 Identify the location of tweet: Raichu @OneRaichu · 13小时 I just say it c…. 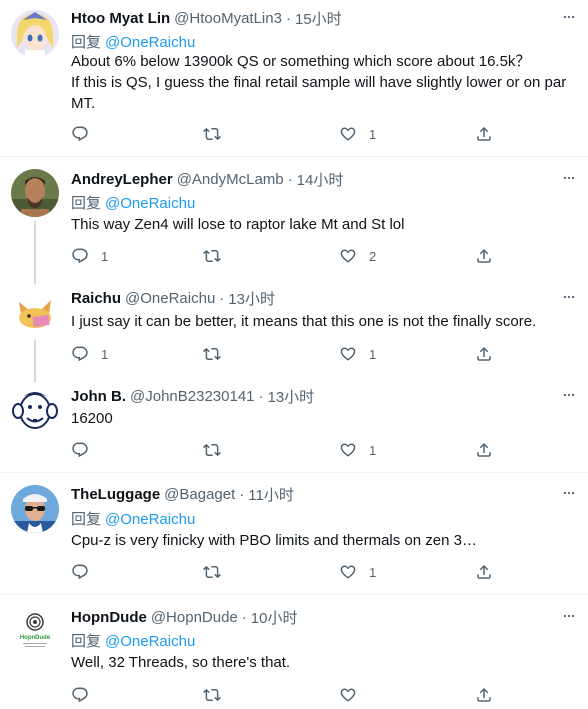
(294, 325).